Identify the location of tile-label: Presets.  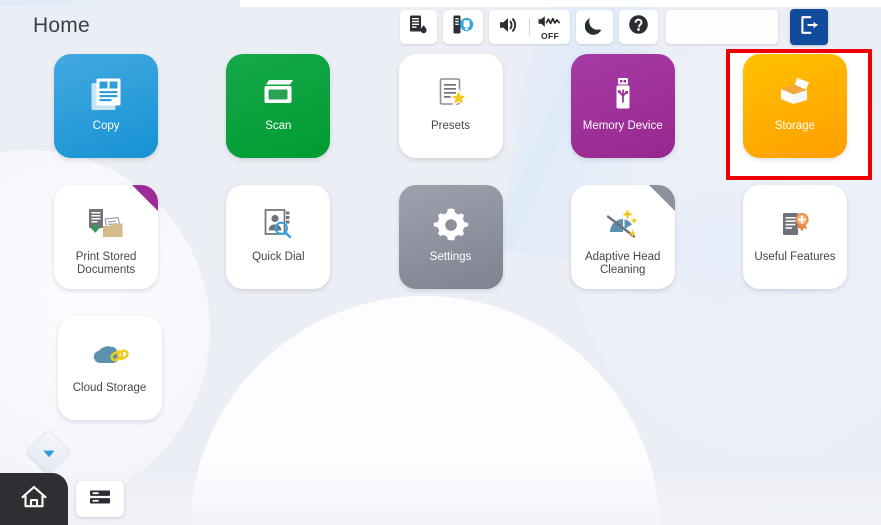
(450, 126).